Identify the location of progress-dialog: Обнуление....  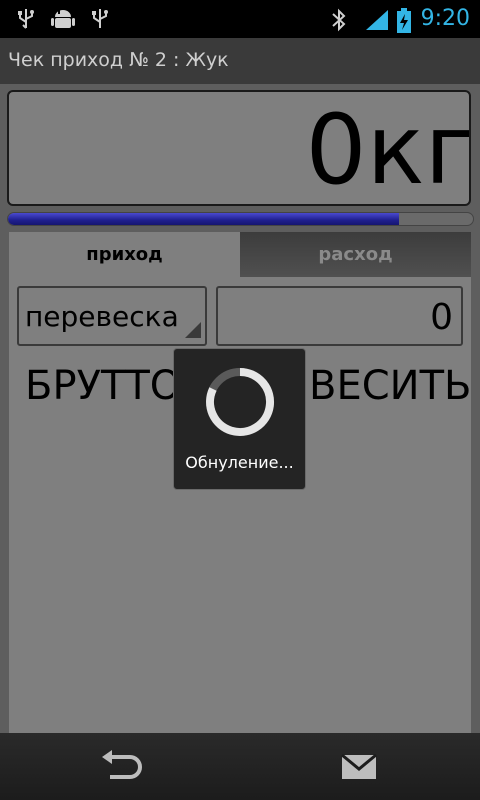
(239, 419).